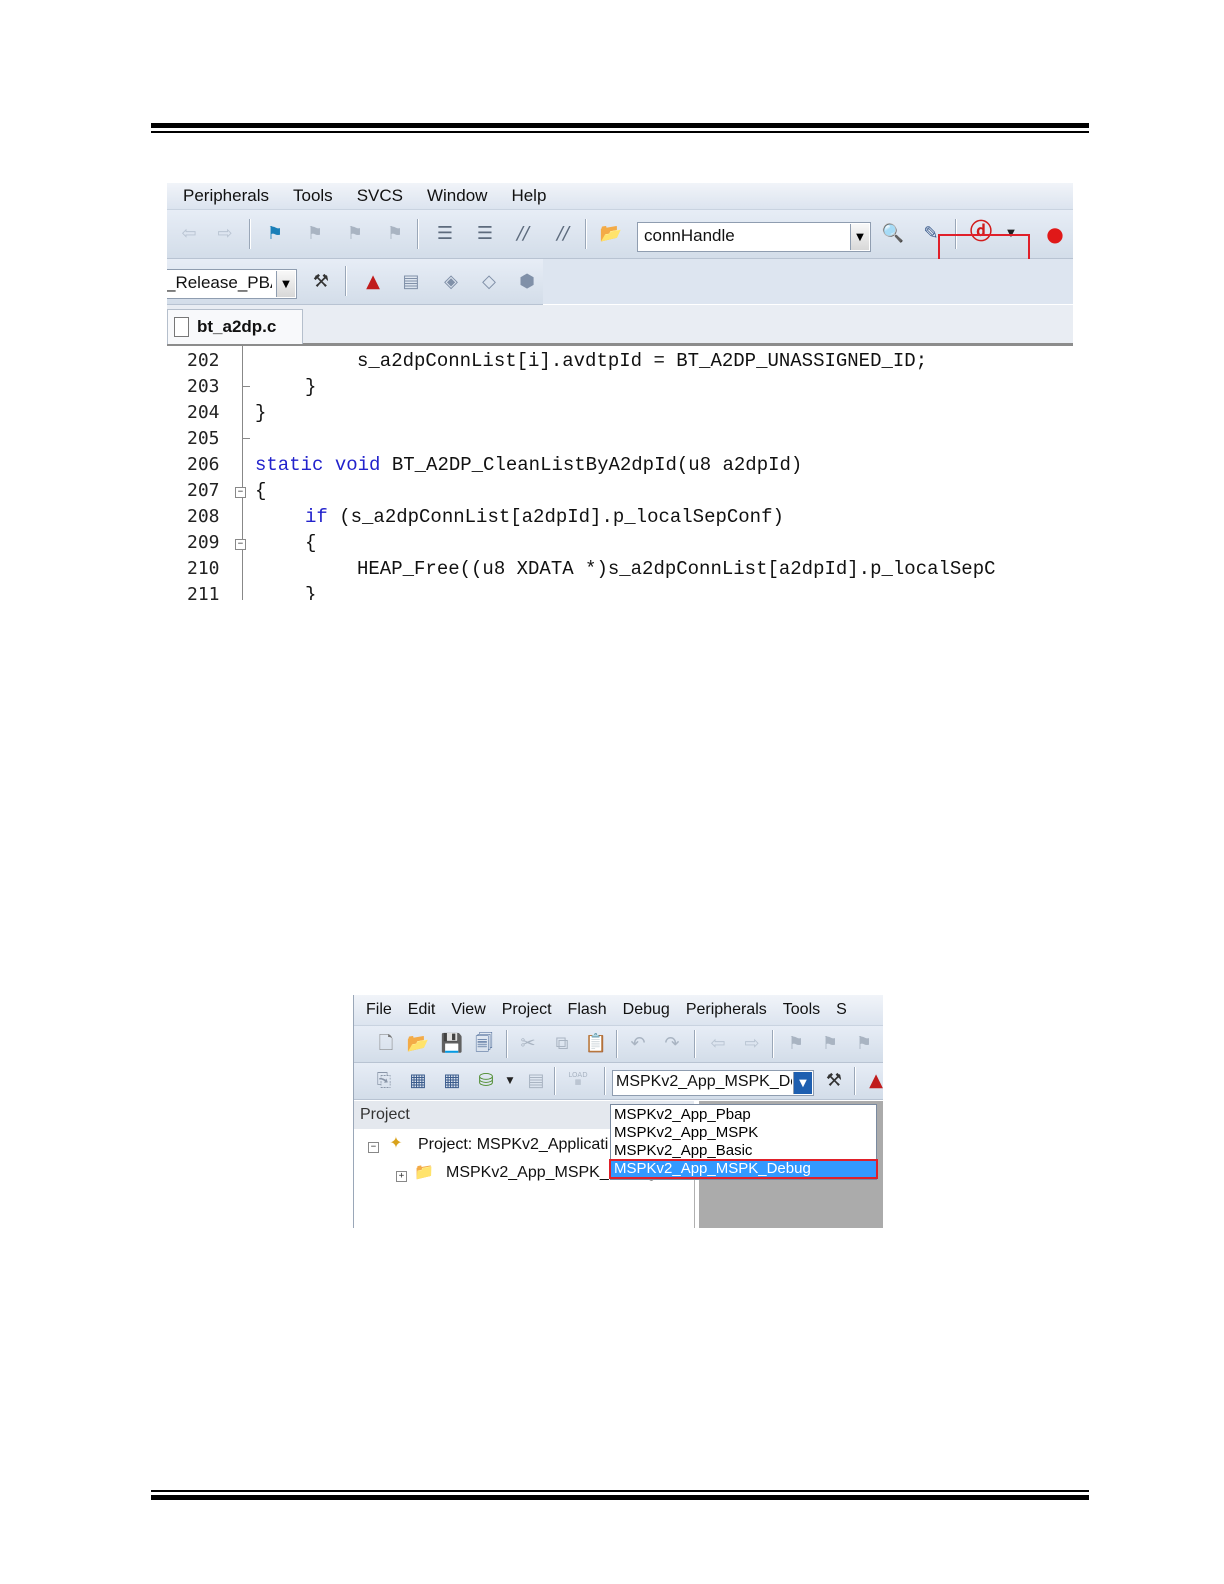 This screenshot has width=1224, height=1584. Describe the element at coordinates (528, 196) in the screenshot. I see `menu-help: Help` at that location.